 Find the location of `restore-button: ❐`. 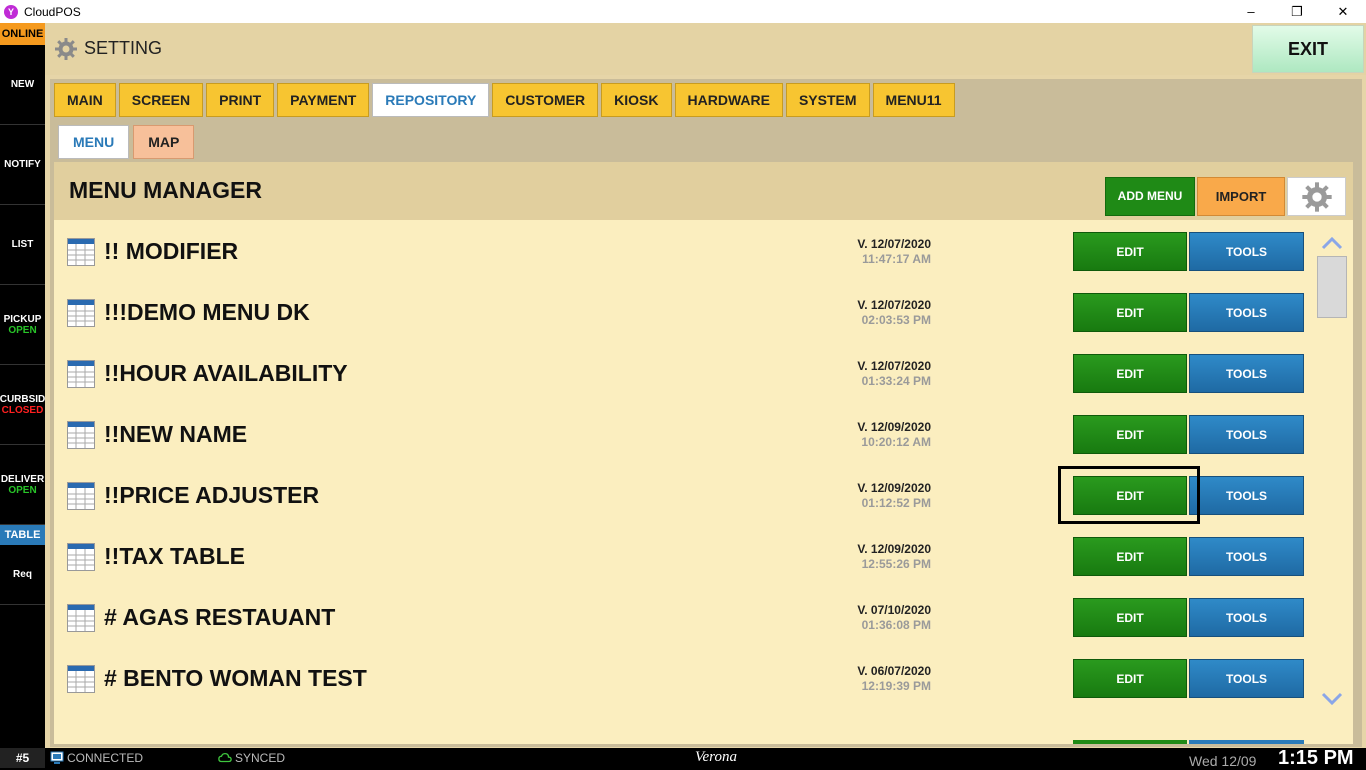

restore-button: ❐ is located at coordinates (1297, 11).